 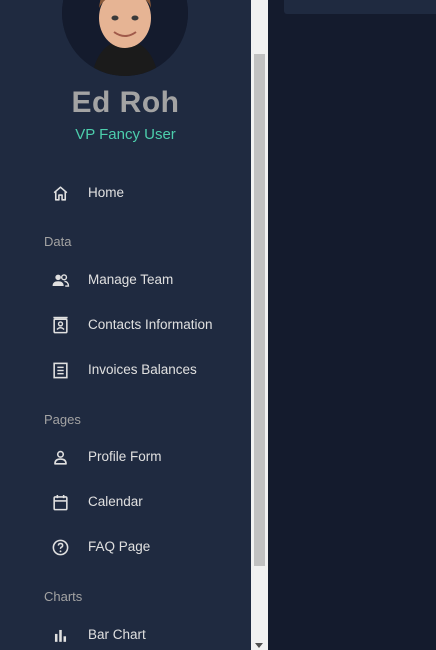 What do you see at coordinates (131, 279) in the screenshot?
I see `sidebar-item-label: Manage Team` at bounding box center [131, 279].